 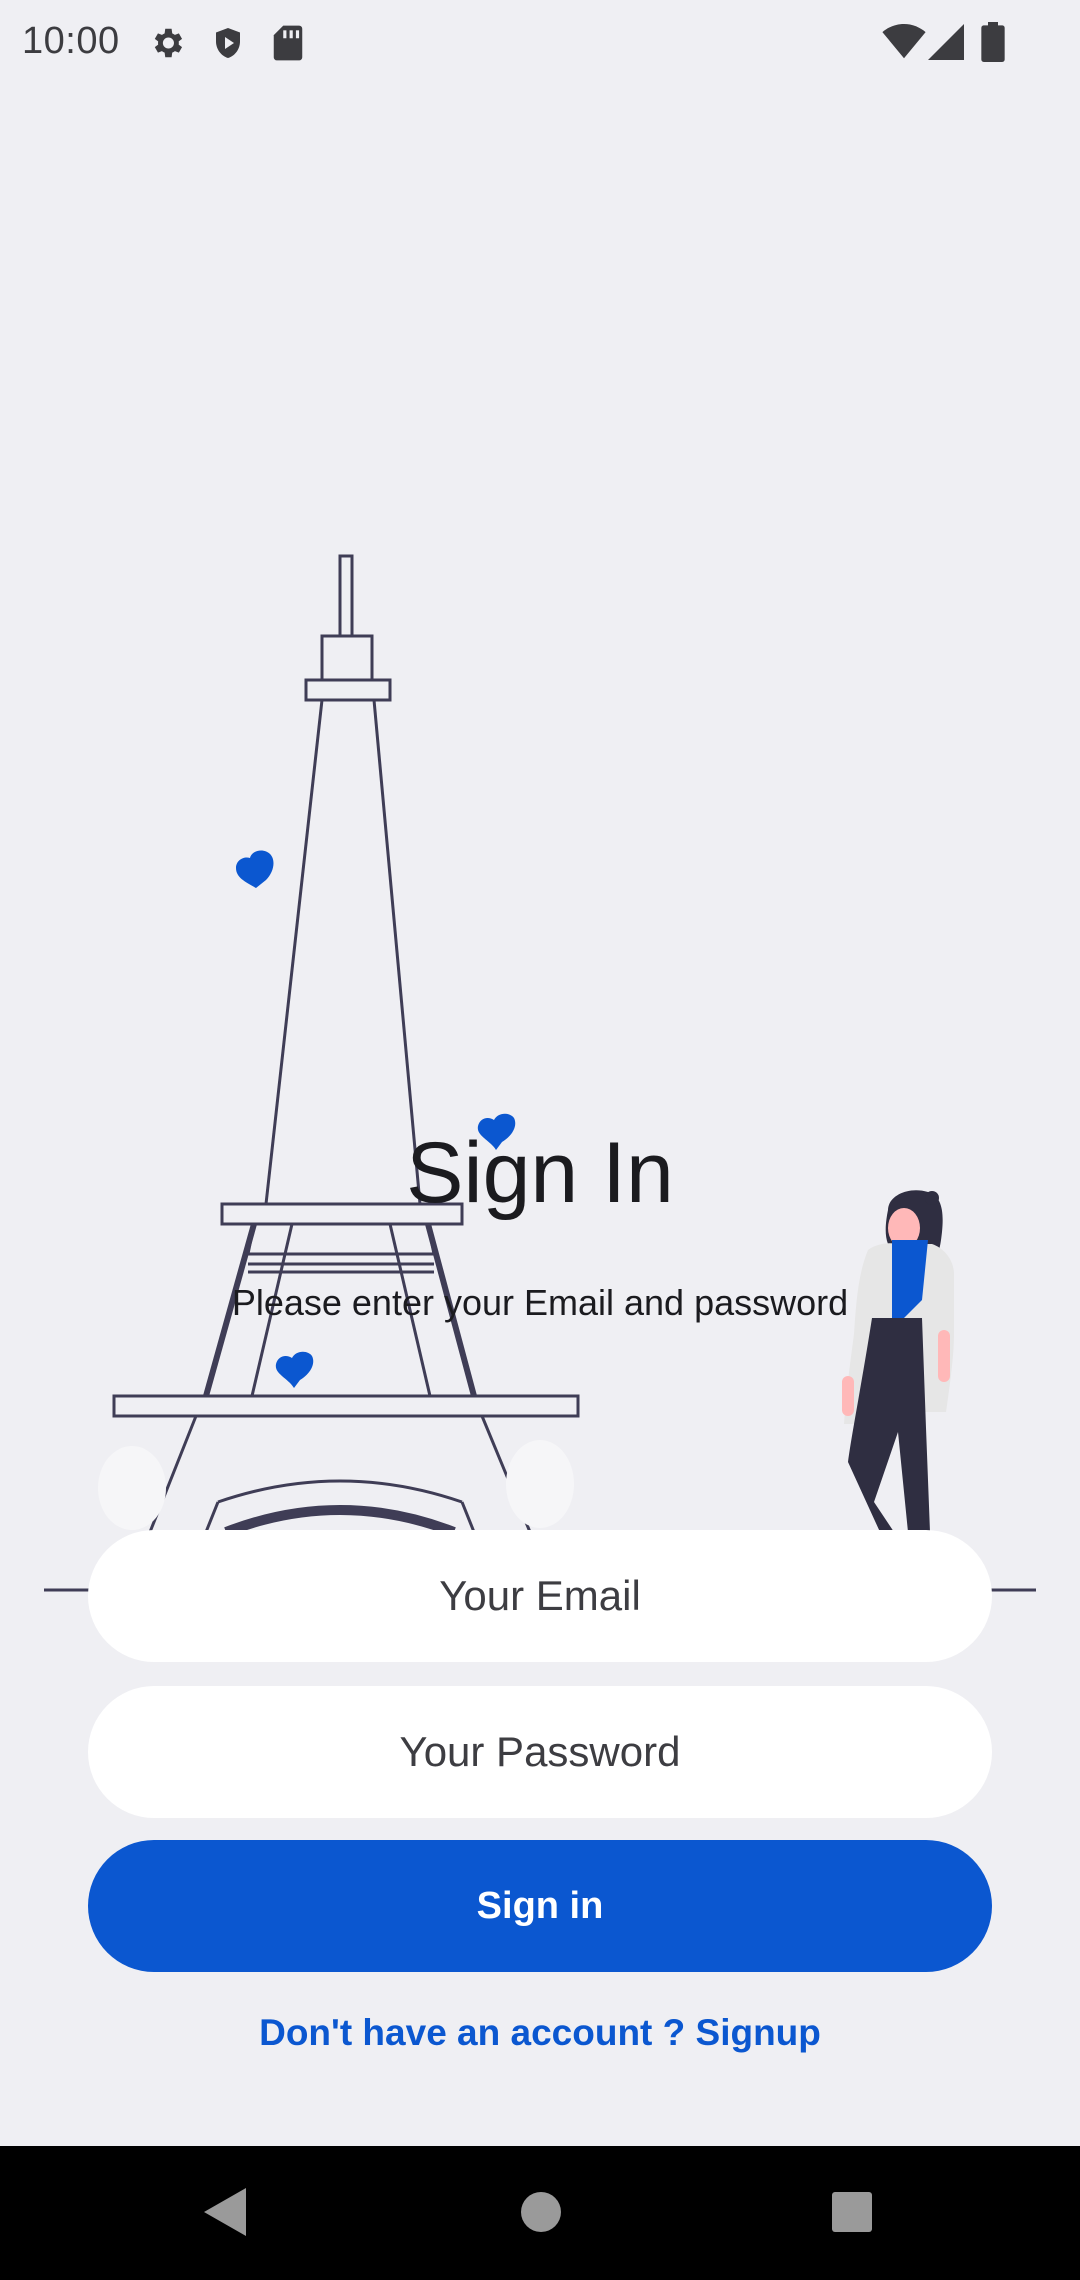 I want to click on email-field: Your Email, so click(x=540, y=1596).